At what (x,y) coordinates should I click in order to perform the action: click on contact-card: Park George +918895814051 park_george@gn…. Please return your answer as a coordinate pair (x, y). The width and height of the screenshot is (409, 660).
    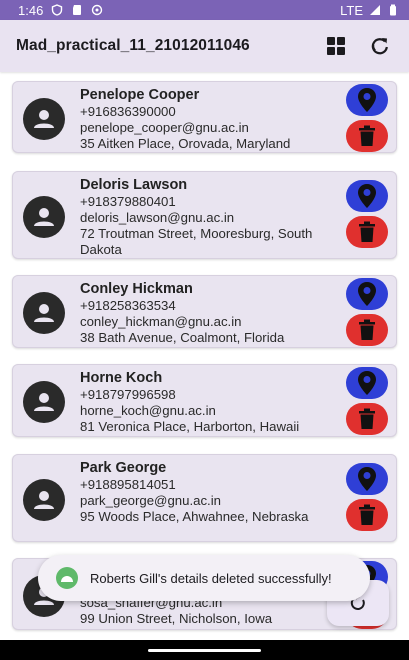
    Looking at the image, I should click on (204, 498).